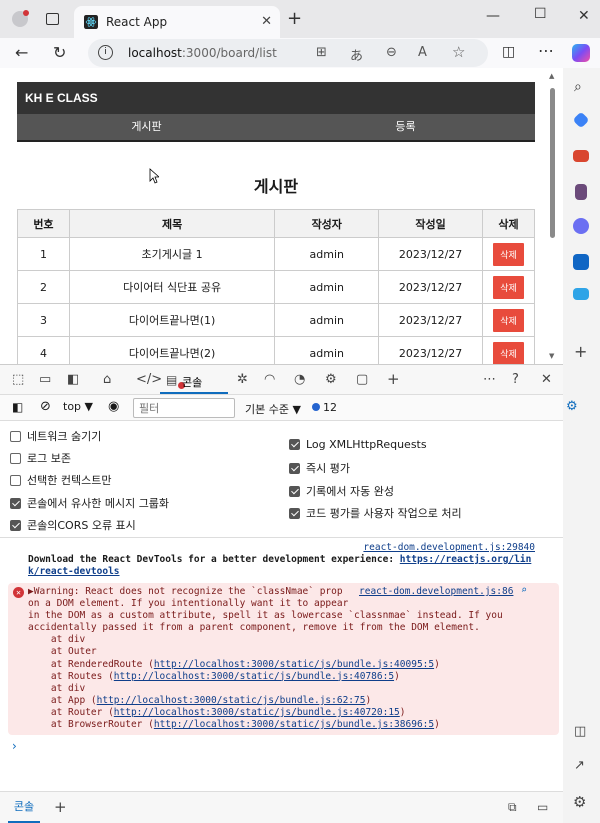  Describe the element at coordinates (269, 379) in the screenshot. I see `network-wifi-icon: ◠` at that location.